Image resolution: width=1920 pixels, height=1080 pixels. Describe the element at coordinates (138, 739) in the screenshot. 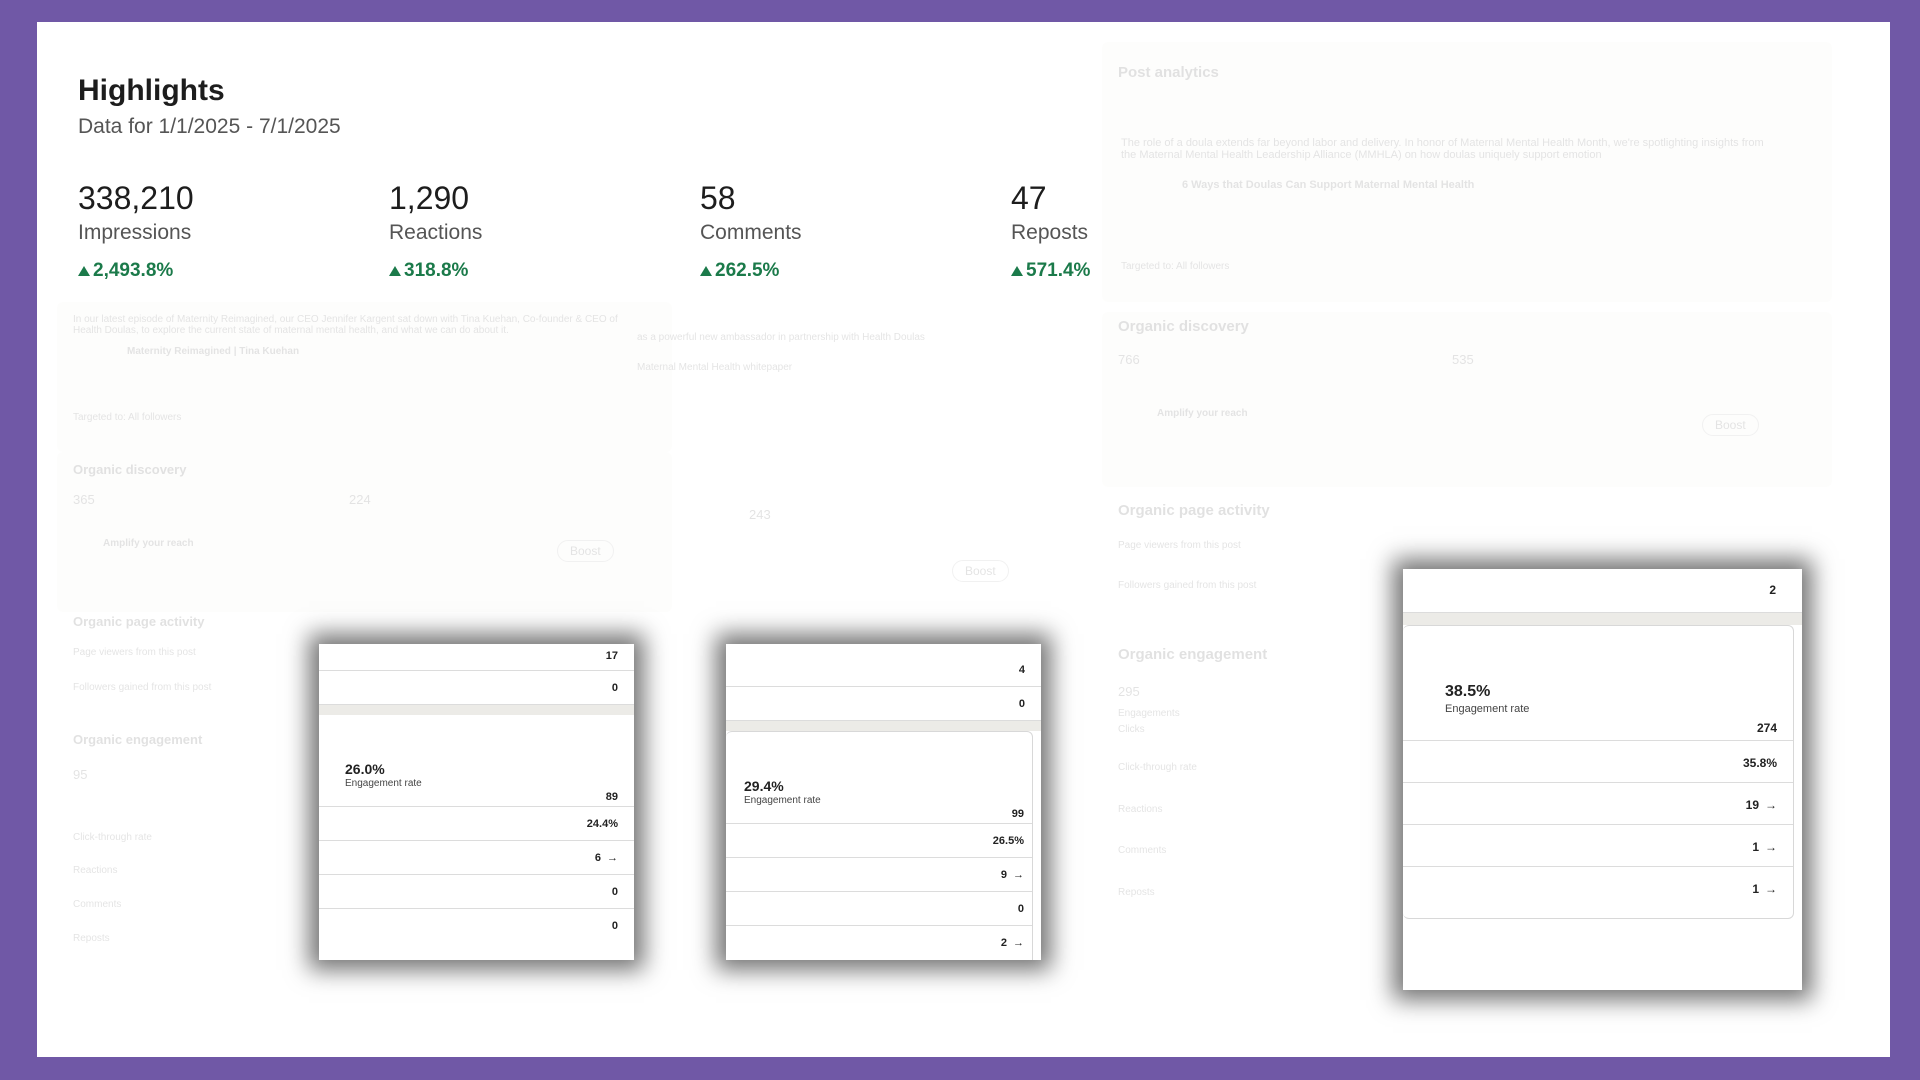

I see `bg-organic-engagement-left: Organic engagement` at that location.